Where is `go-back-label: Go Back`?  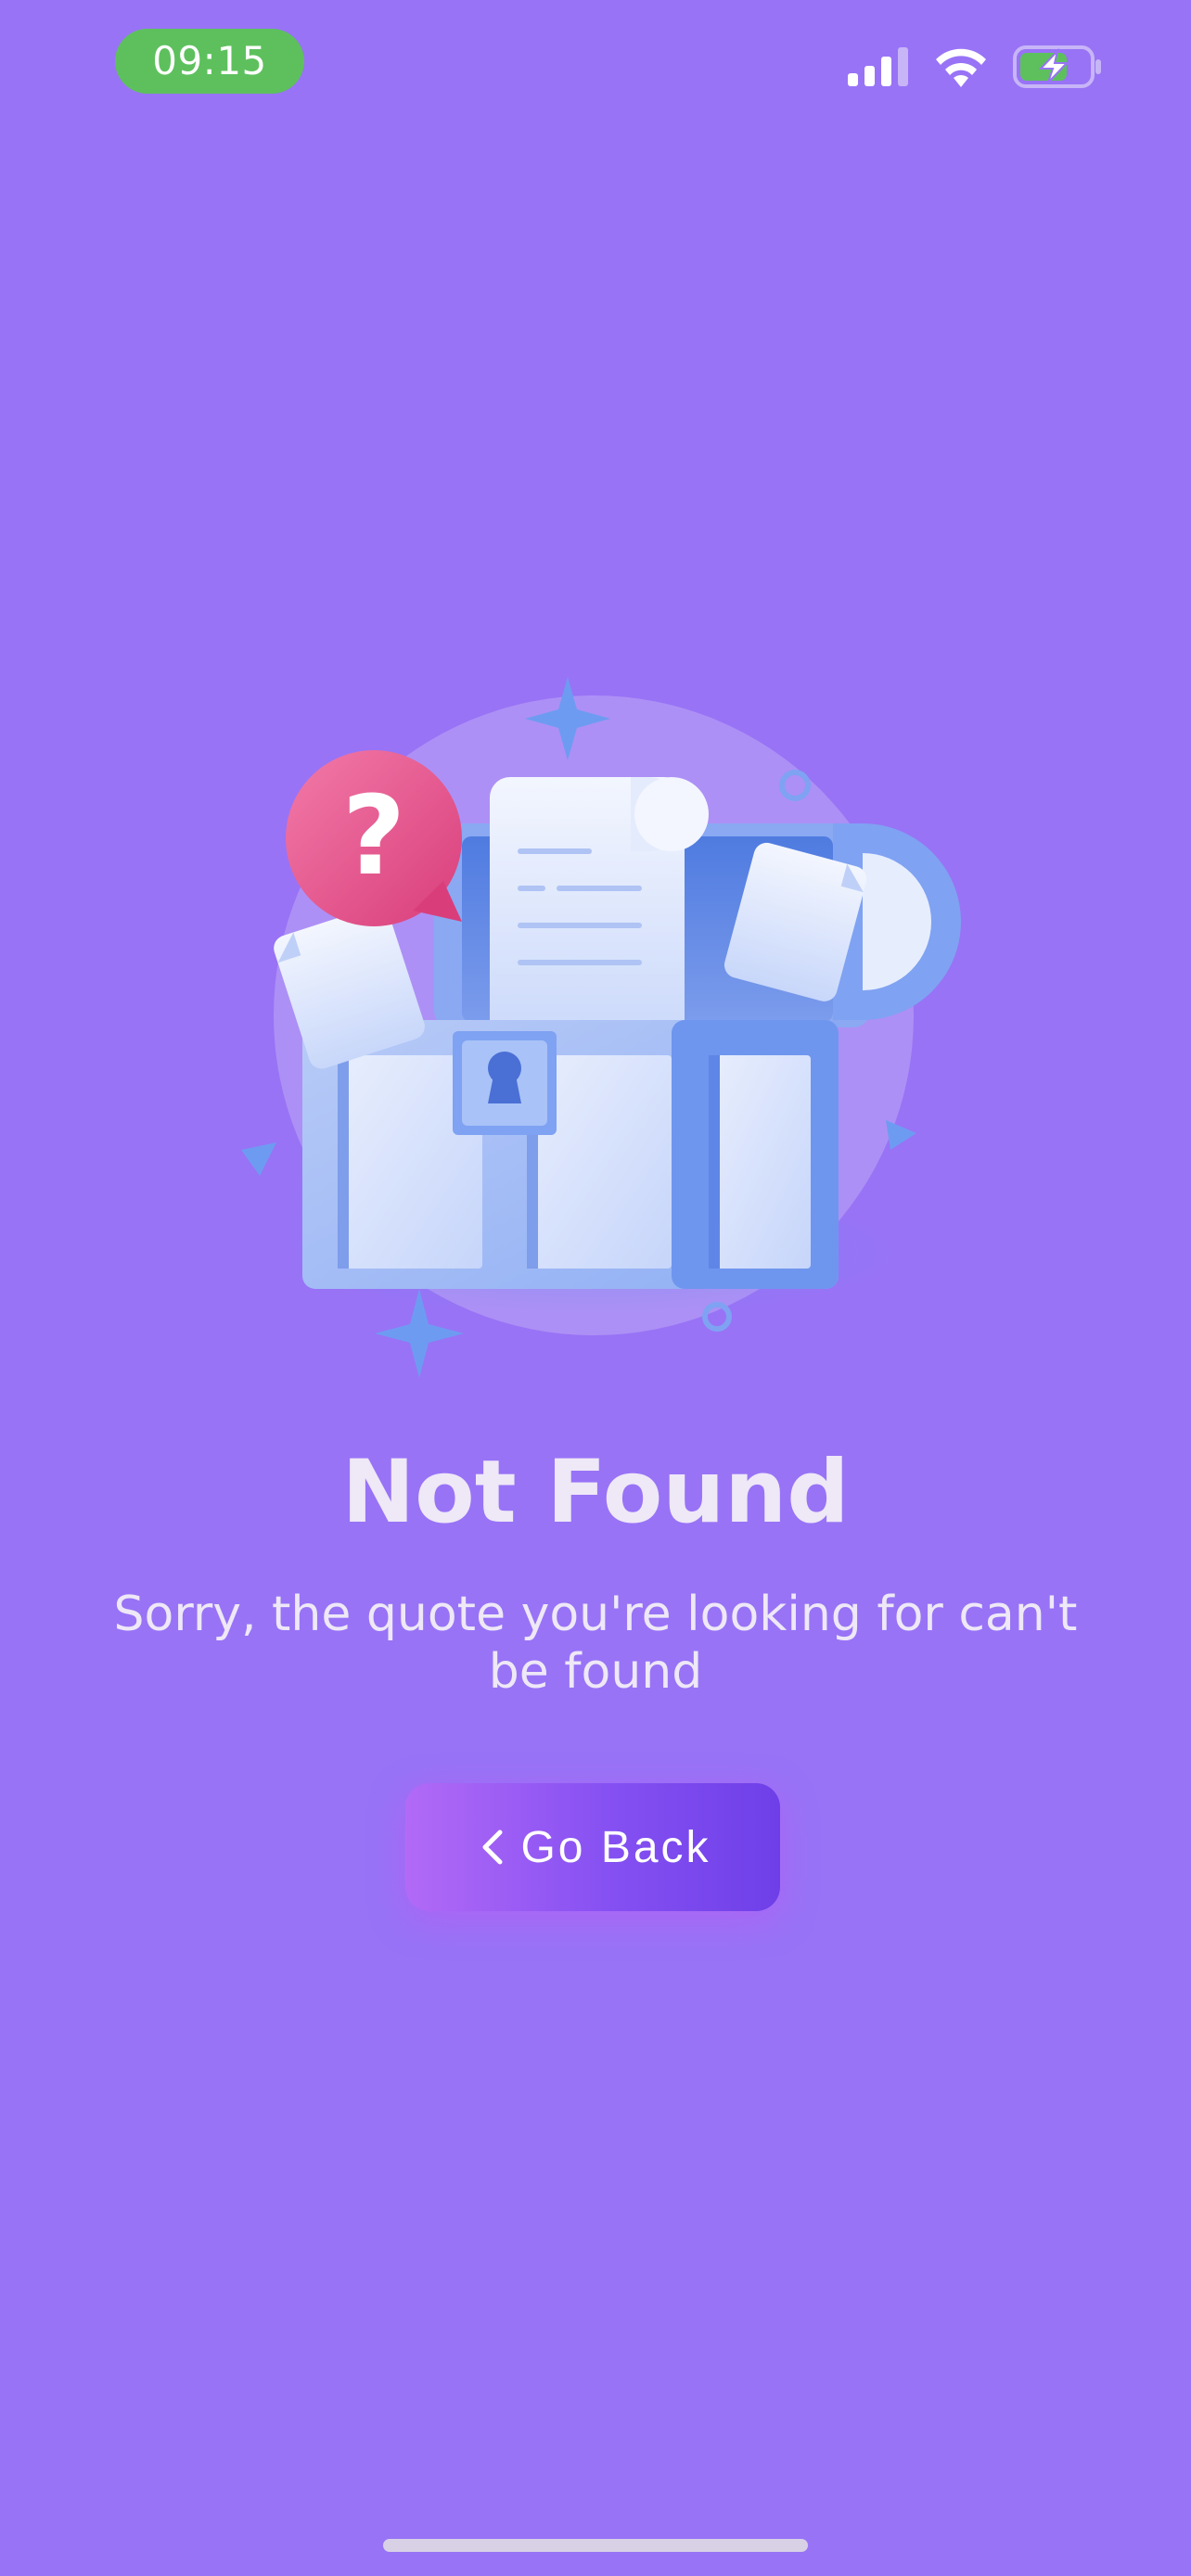 go-back-label: Go Back is located at coordinates (615, 1847).